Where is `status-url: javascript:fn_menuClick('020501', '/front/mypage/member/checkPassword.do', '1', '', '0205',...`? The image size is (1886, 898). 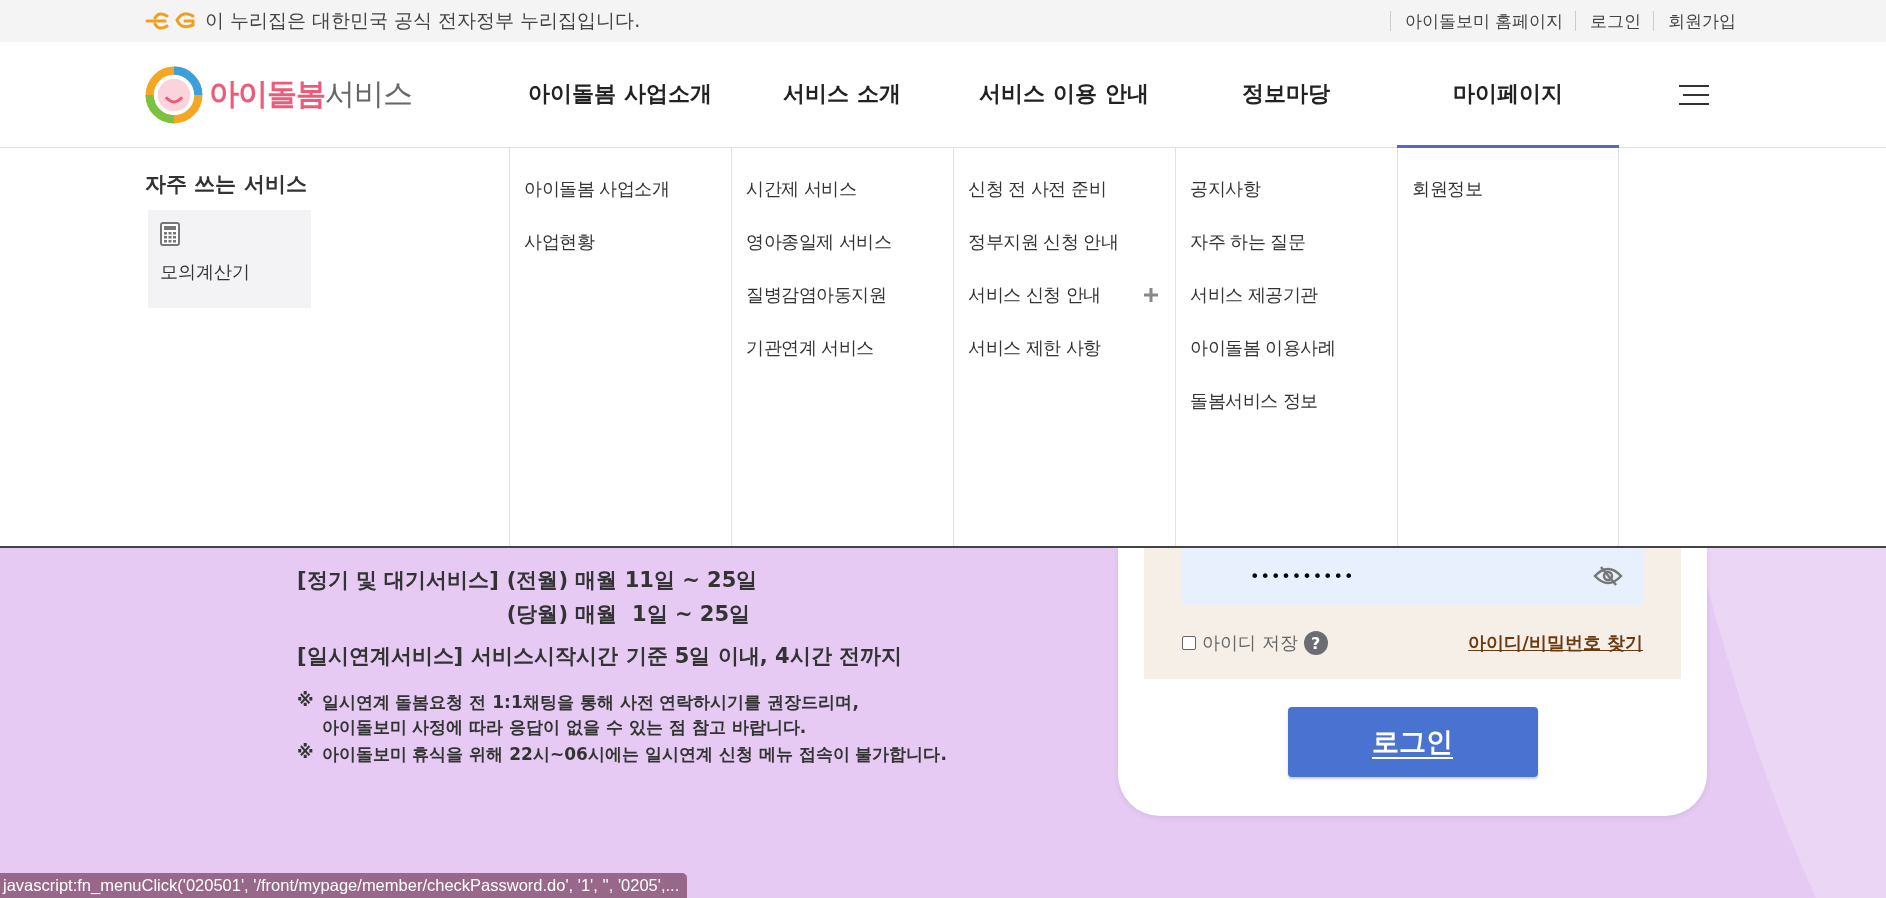 status-url: javascript:fn_menuClick('020501', '/front/mypage/member/checkPassword.do', '1', '', '0205',... is located at coordinates (344, 885).